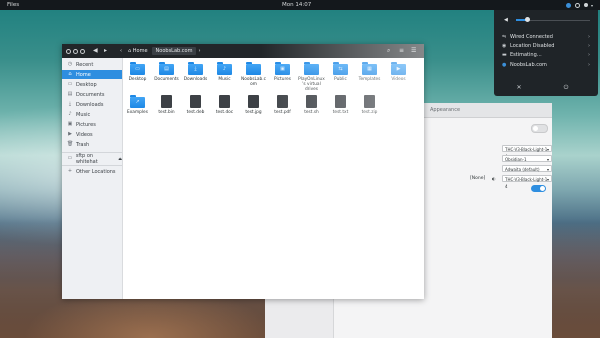  I want to click on folder-videos: ▶ Videos, so click(398, 72).